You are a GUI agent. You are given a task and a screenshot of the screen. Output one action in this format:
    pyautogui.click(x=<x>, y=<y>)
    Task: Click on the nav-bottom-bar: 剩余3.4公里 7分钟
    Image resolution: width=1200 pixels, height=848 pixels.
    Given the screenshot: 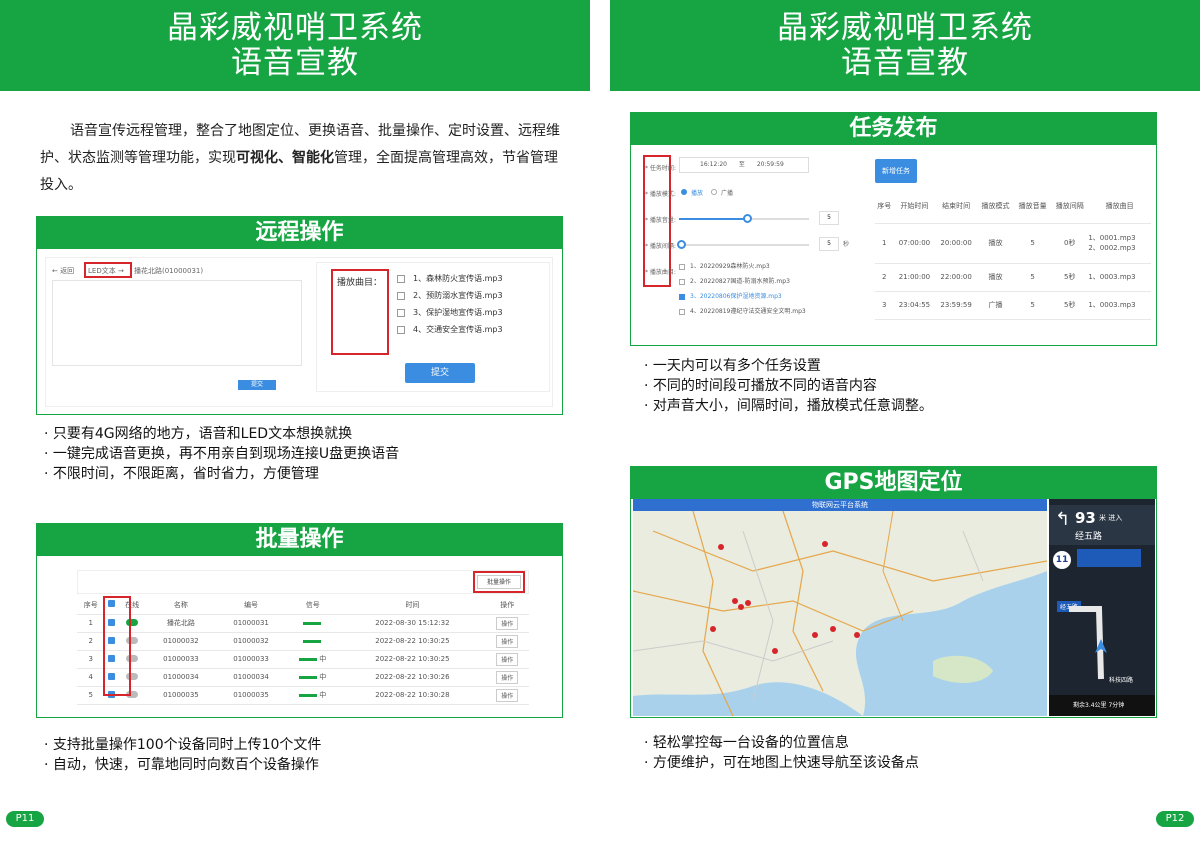 What is the action you would take?
    pyautogui.click(x=1102, y=705)
    